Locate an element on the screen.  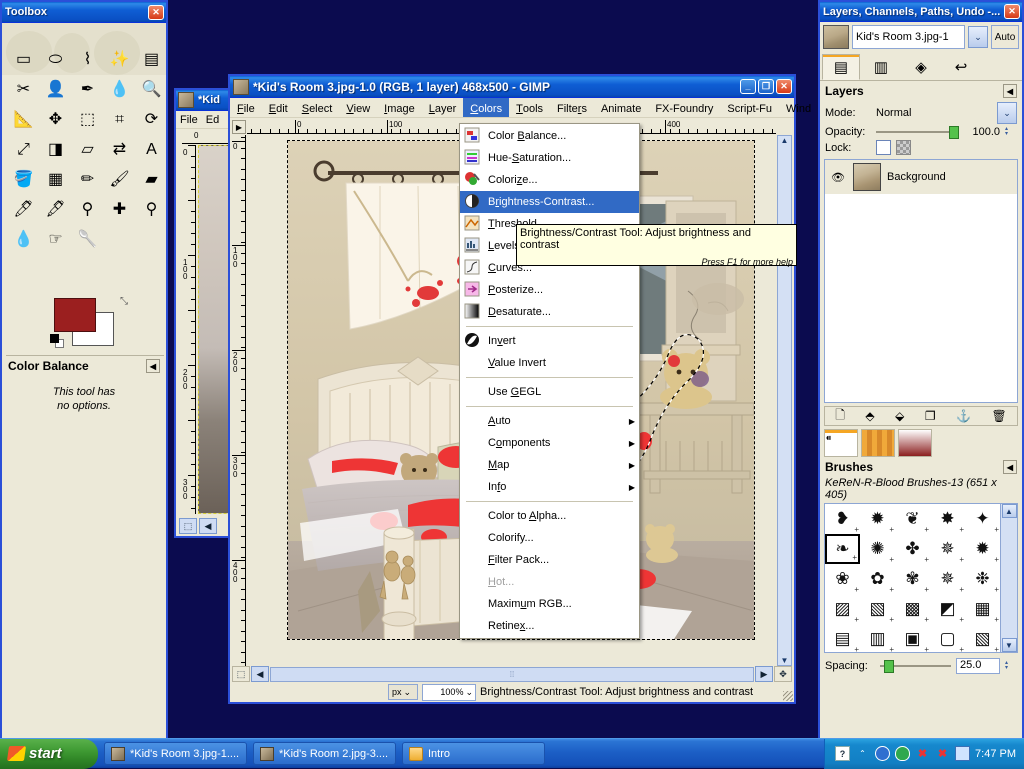
brush-cell: ▦ + is located at coordinates (982, 609).